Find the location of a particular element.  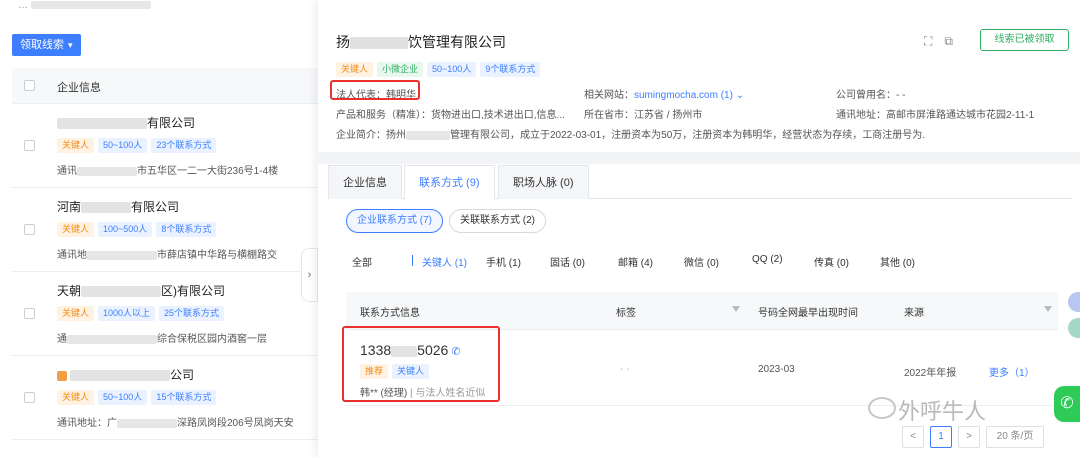

chevron-down-icon: ▾ is located at coordinates (70, 45).